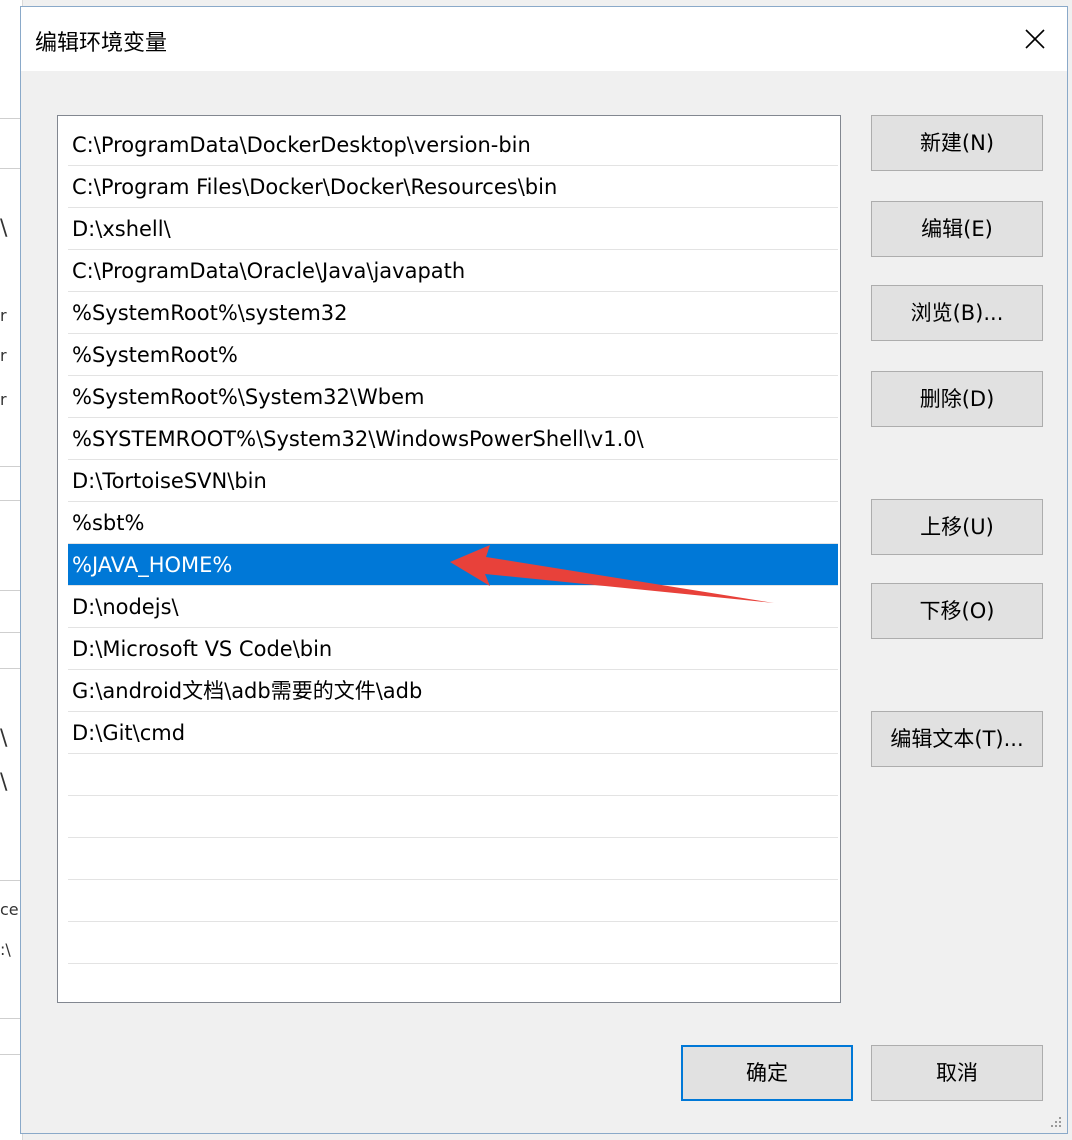 The width and height of the screenshot is (1072, 1140). I want to click on path-list-item: %sbt%, so click(453, 523).